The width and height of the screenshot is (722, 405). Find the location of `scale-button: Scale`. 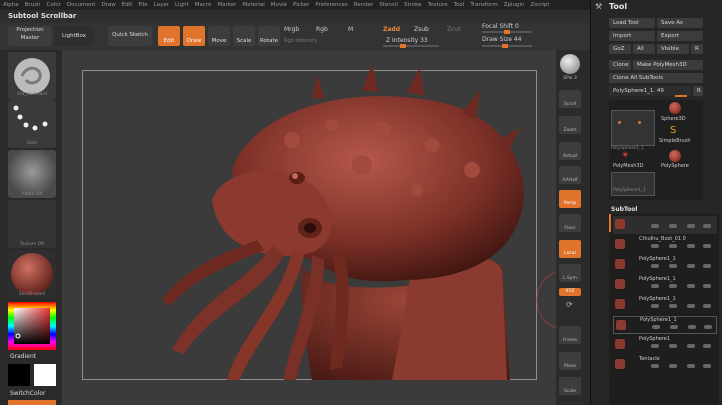

scale-button: Scale is located at coordinates (244, 36).